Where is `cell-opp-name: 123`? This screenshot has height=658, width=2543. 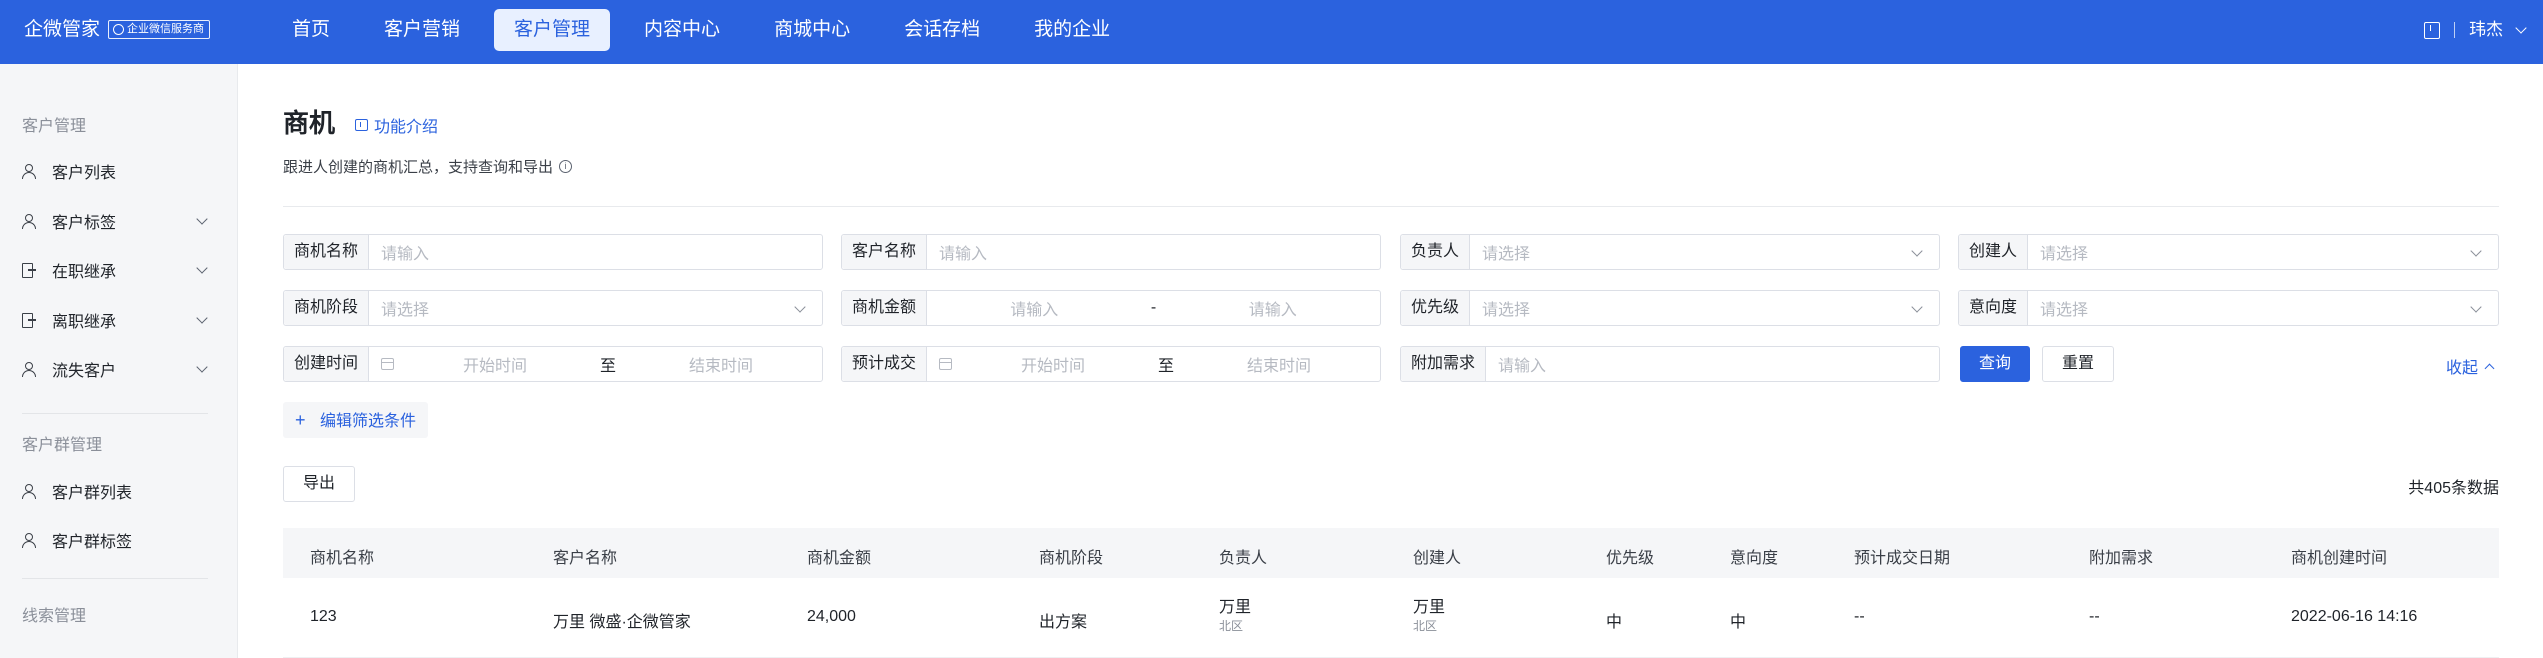 cell-opp-name: 123 is located at coordinates (323, 617).